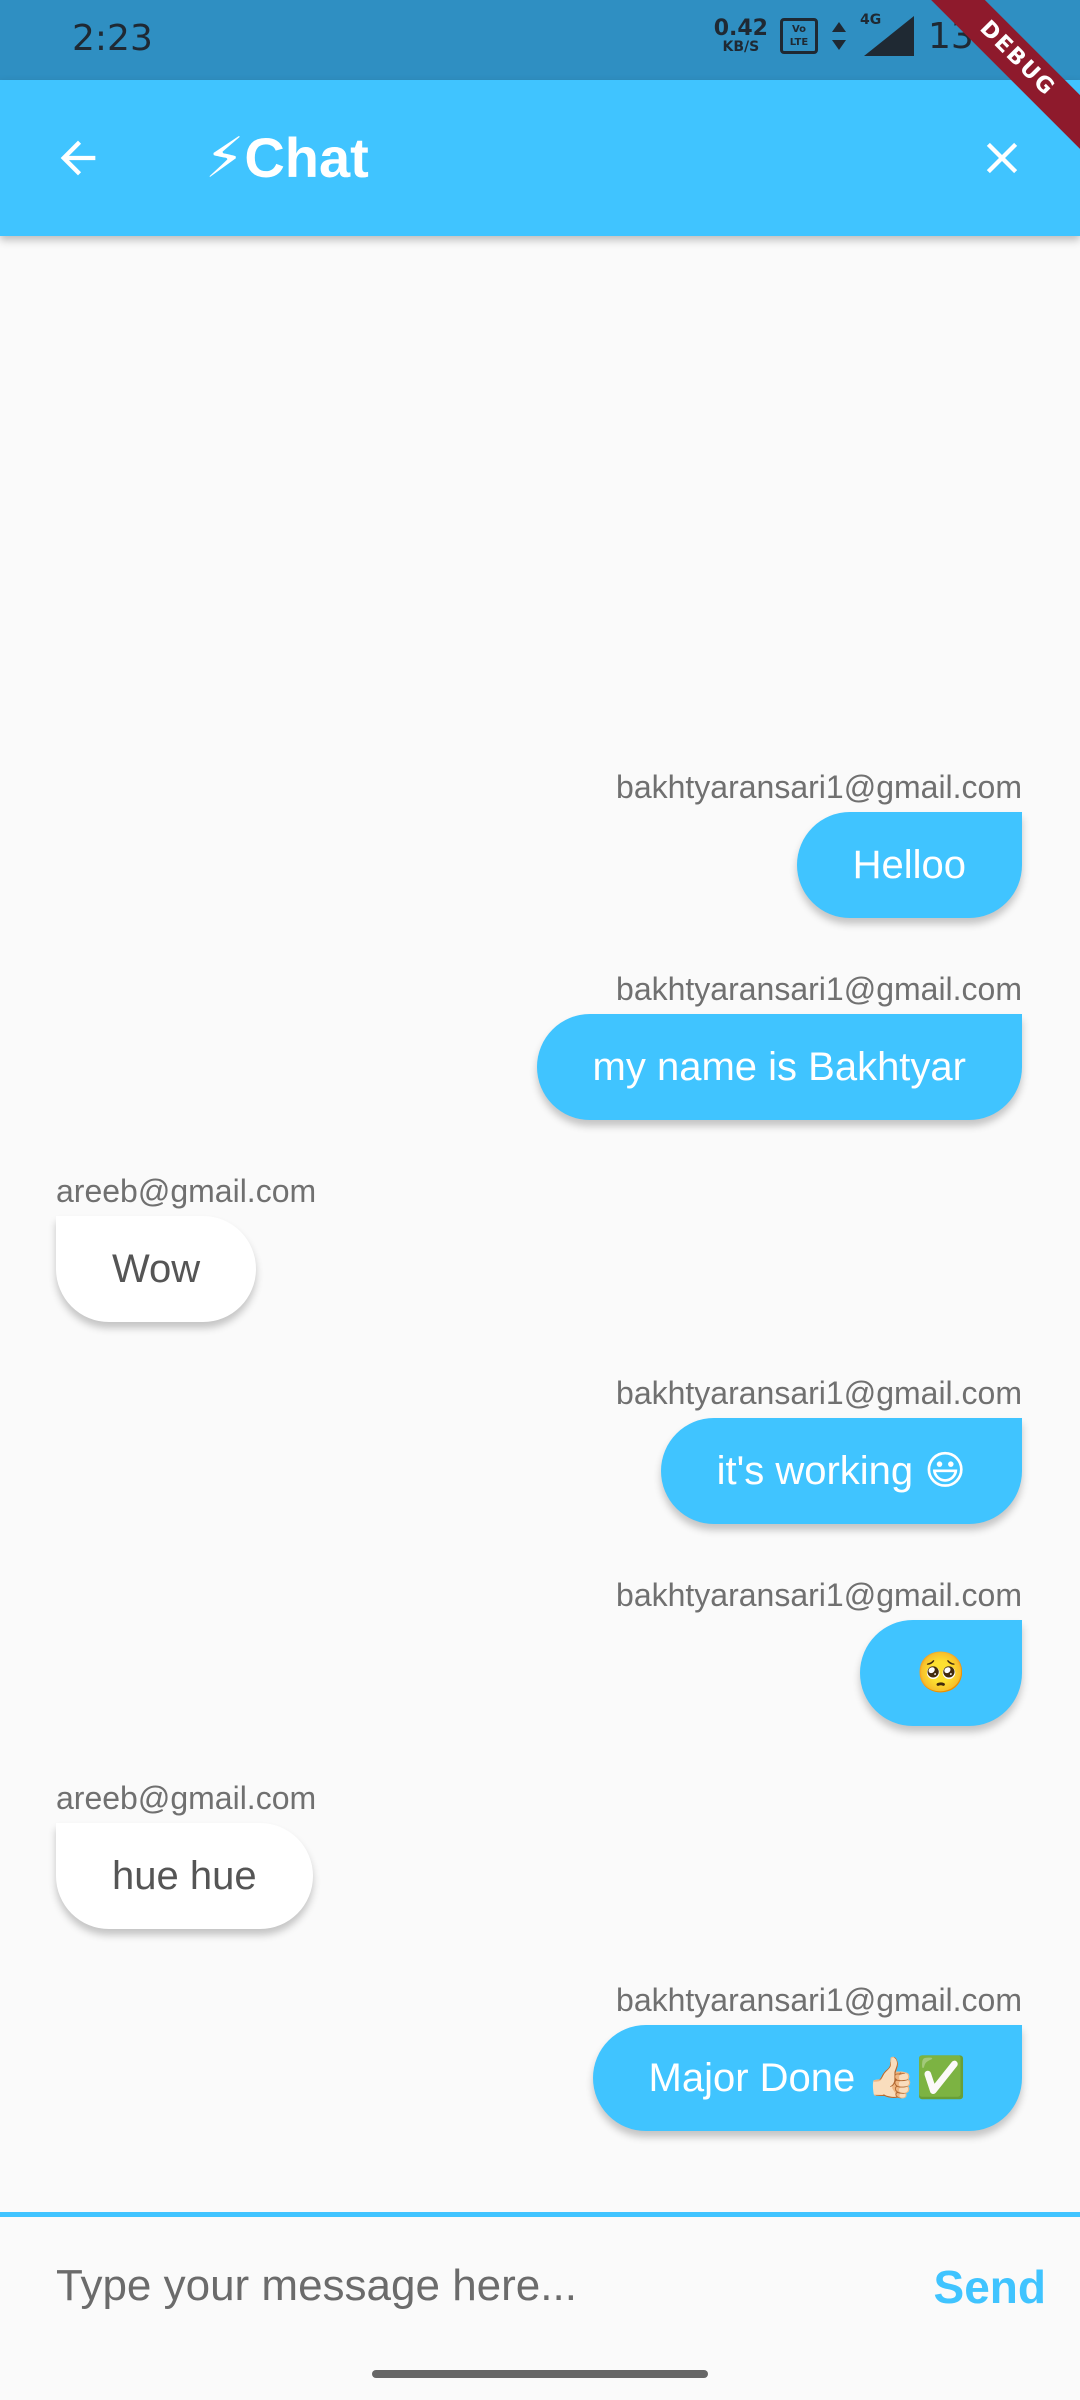  I want to click on volte-icon: Vo LTE, so click(798, 36).